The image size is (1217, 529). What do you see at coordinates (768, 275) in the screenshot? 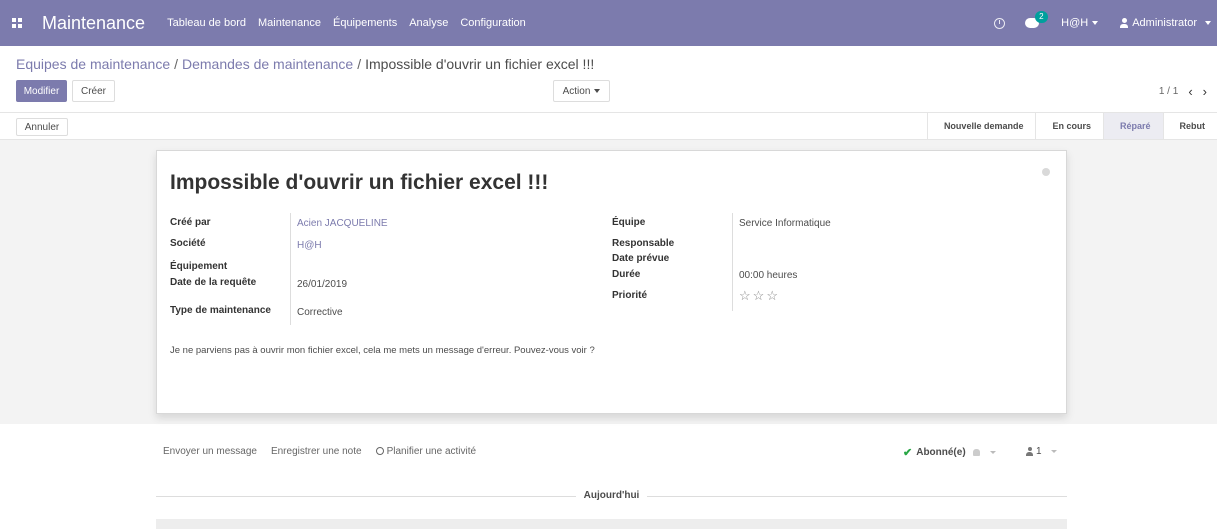
I see `field-duration: 00:00 heures` at bounding box center [768, 275].